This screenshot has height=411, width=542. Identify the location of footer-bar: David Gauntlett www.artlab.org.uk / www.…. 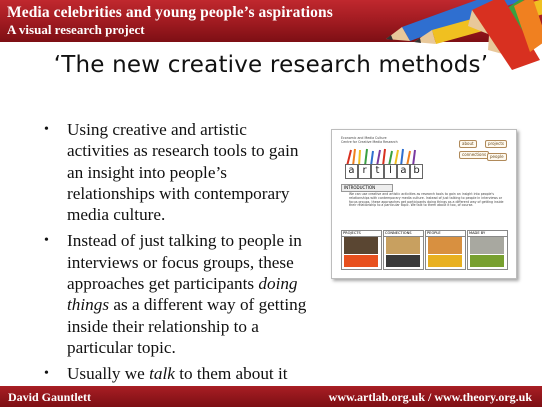
(271, 396).